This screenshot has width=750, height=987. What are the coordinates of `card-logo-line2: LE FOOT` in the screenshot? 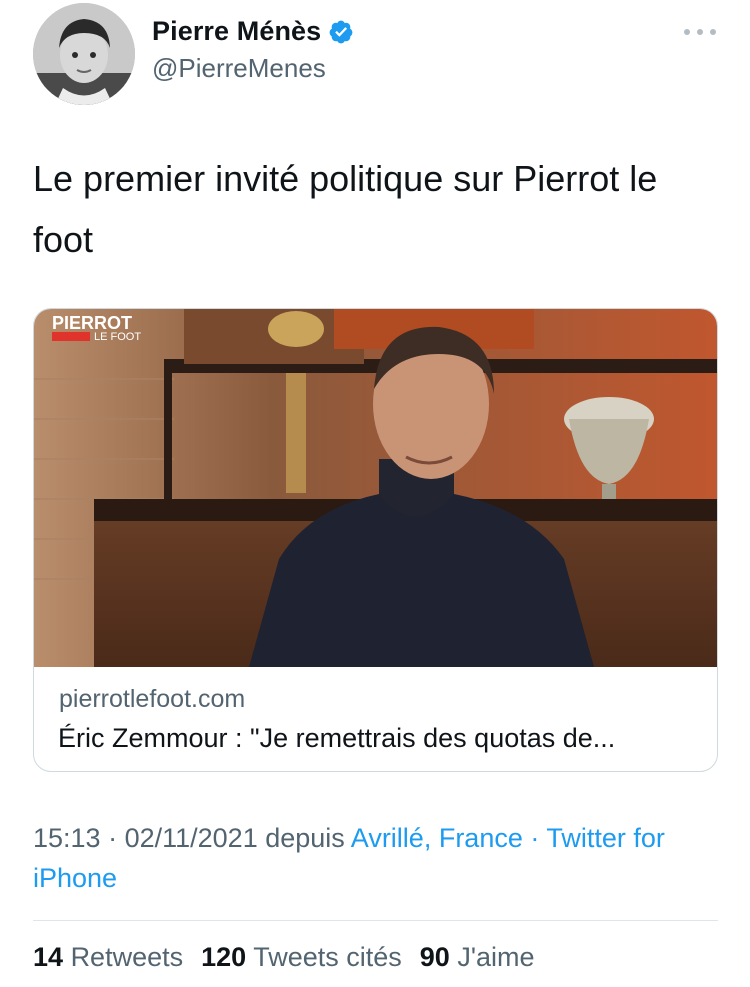 It's located at (117, 337).